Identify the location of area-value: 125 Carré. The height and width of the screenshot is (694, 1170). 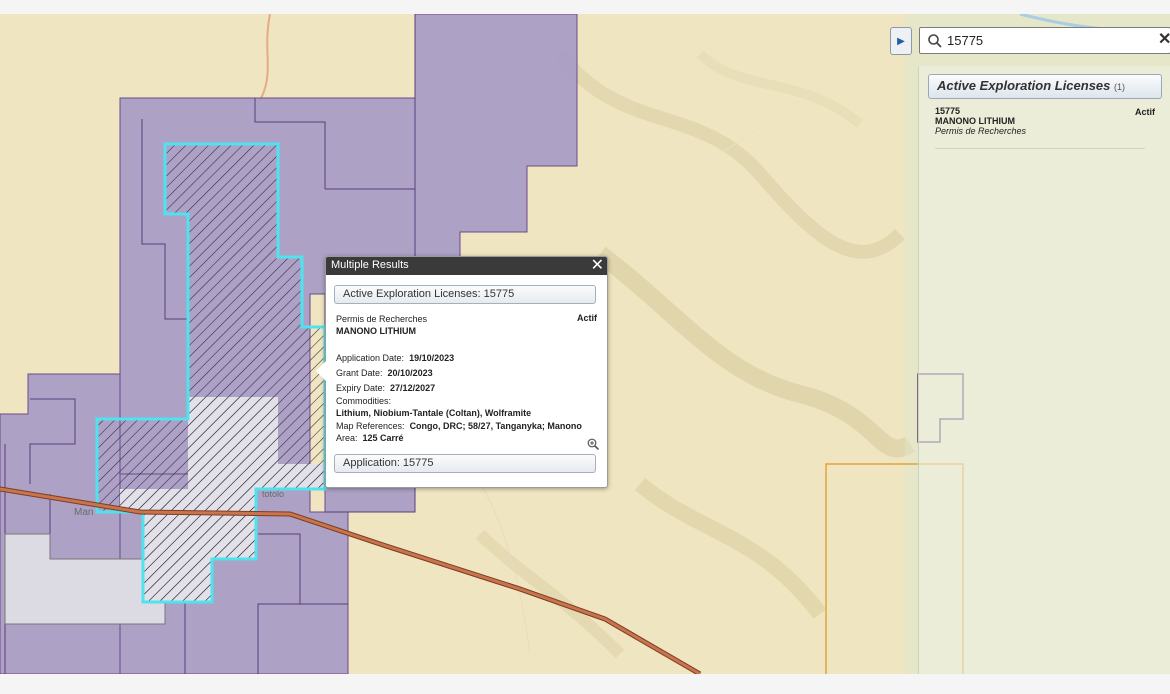
(383, 438).